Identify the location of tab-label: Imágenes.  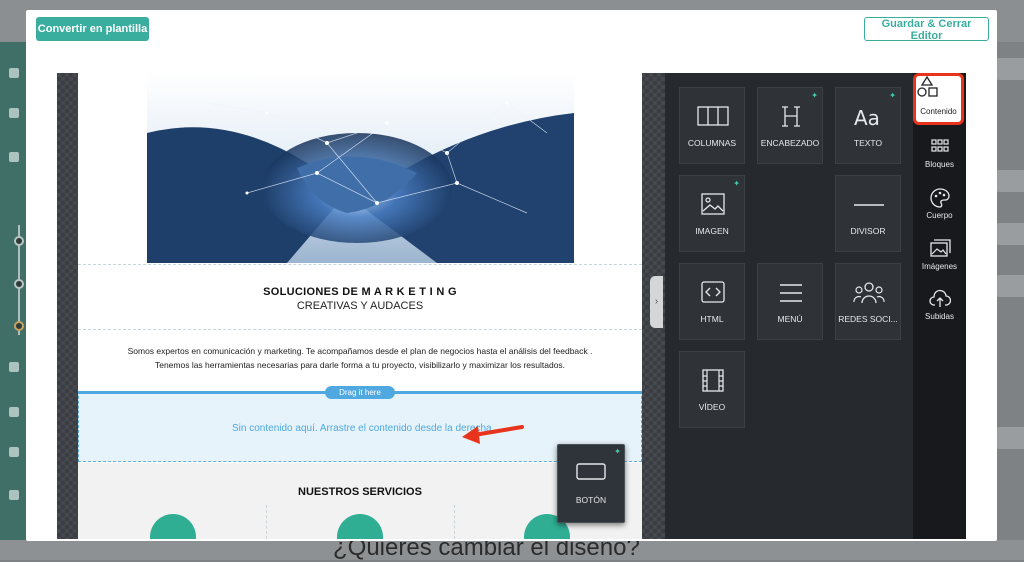
(939, 266).